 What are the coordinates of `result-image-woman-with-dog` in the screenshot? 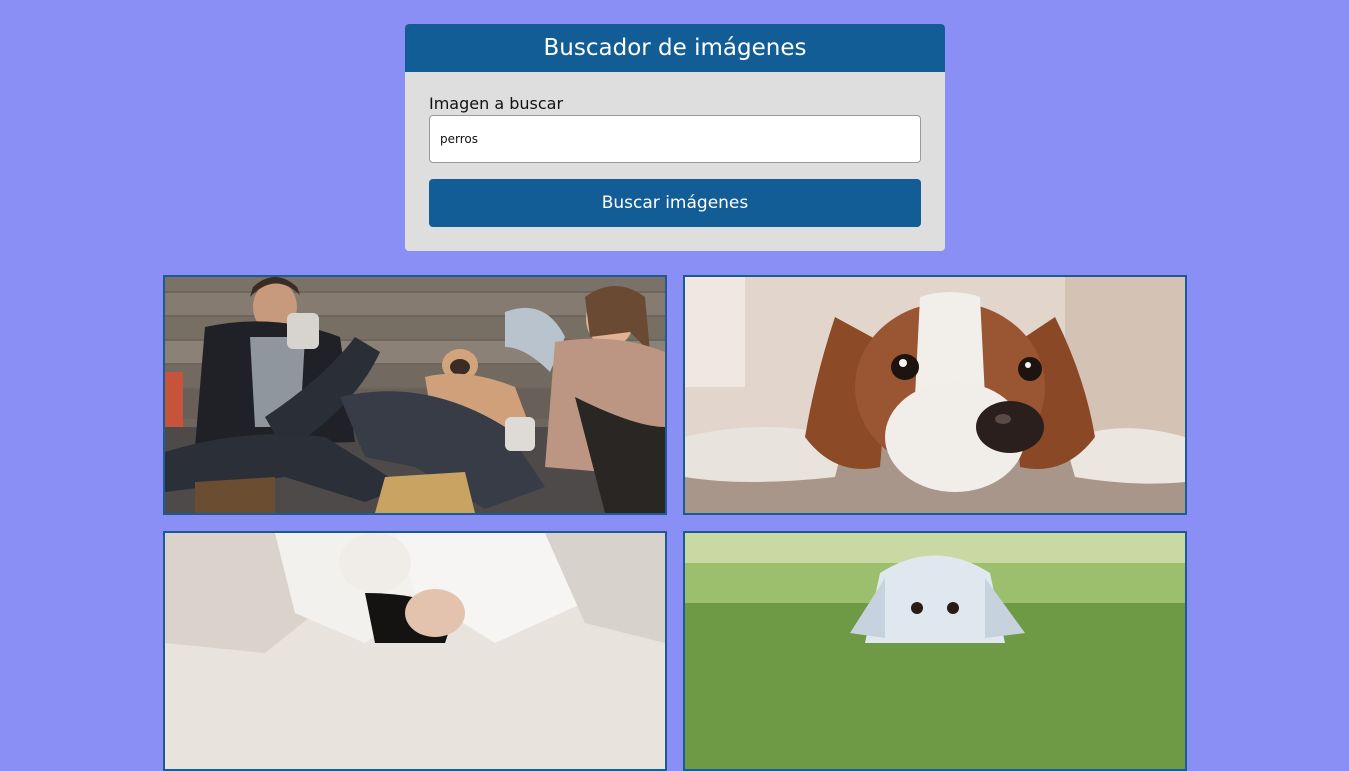 It's located at (415, 651).